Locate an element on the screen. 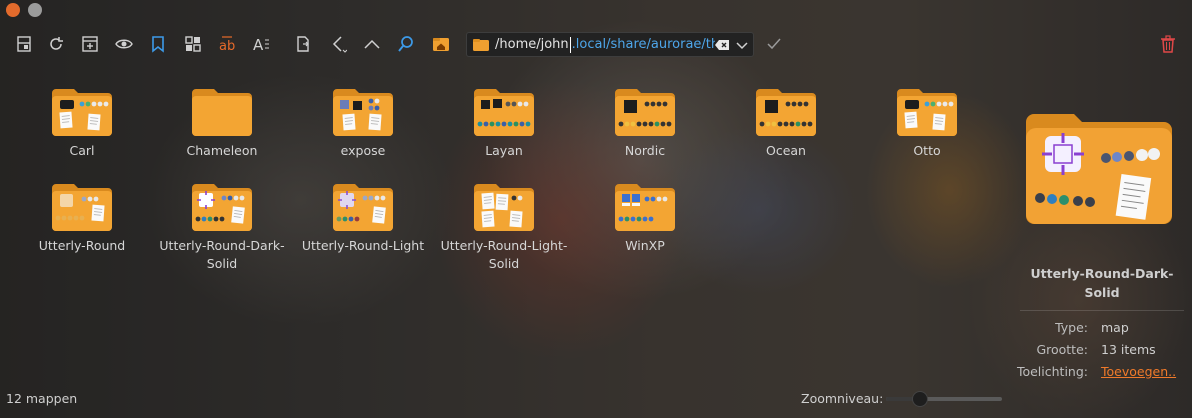 The image size is (1192, 418). selected-folder-preview-icon is located at coordinates (1099, 169).